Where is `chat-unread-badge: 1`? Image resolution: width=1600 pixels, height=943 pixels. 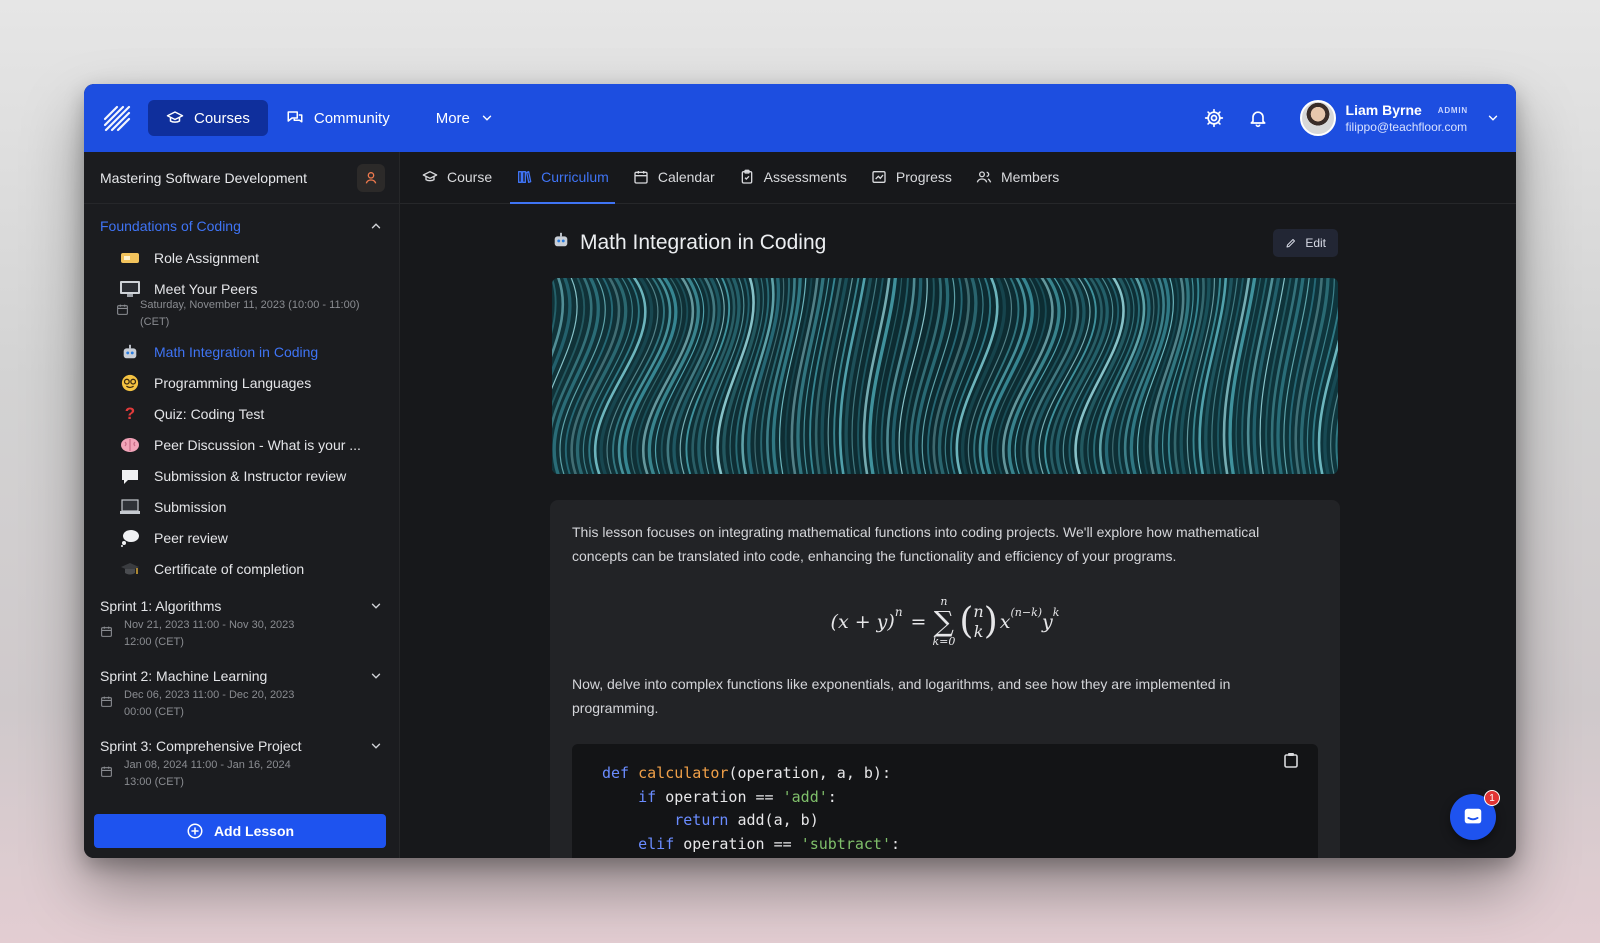
chat-unread-badge: 1 is located at coordinates (1492, 798).